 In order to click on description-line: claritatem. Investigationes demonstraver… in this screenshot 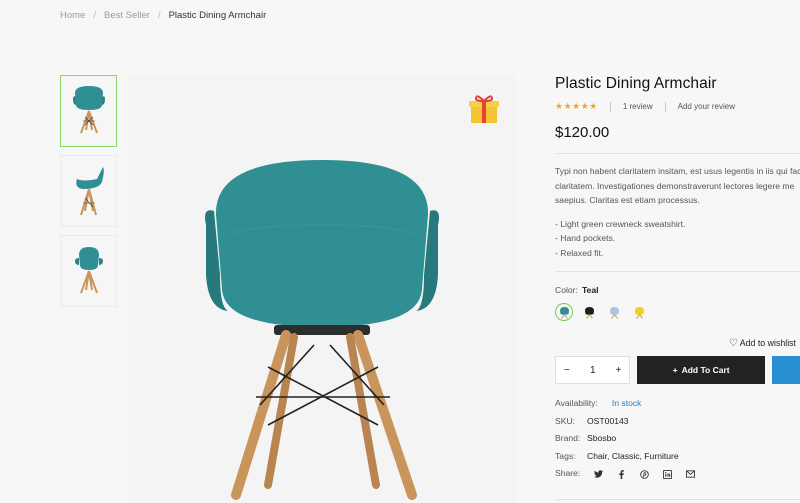, I will do `click(675, 185)`.